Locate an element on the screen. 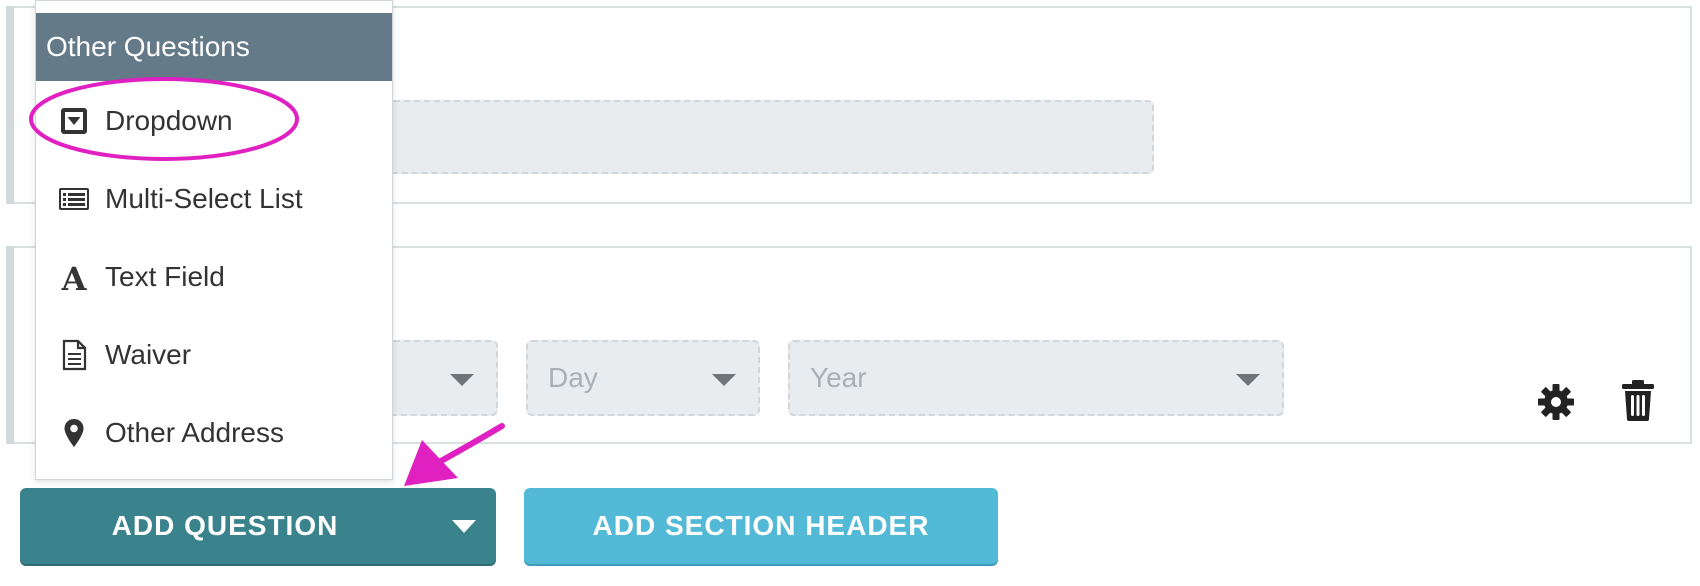  gear-icon is located at coordinates (1556, 402).